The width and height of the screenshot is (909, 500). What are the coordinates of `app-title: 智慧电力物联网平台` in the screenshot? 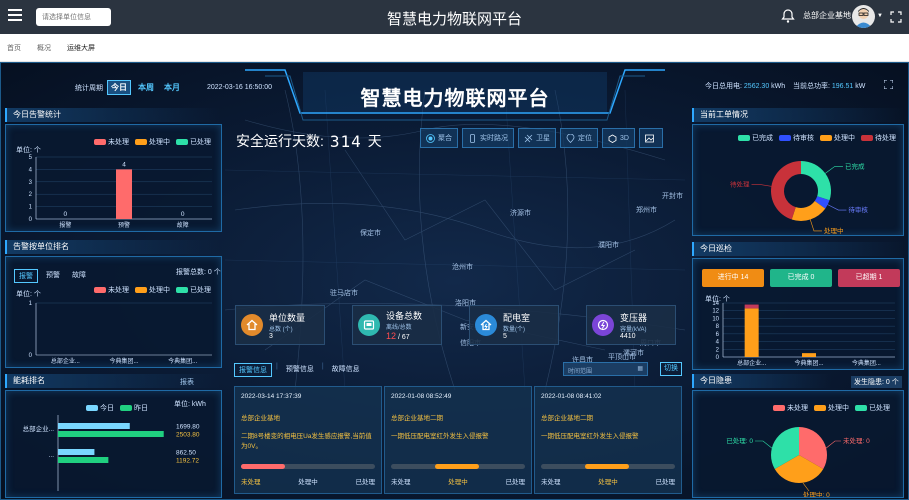 It's located at (454, 19).